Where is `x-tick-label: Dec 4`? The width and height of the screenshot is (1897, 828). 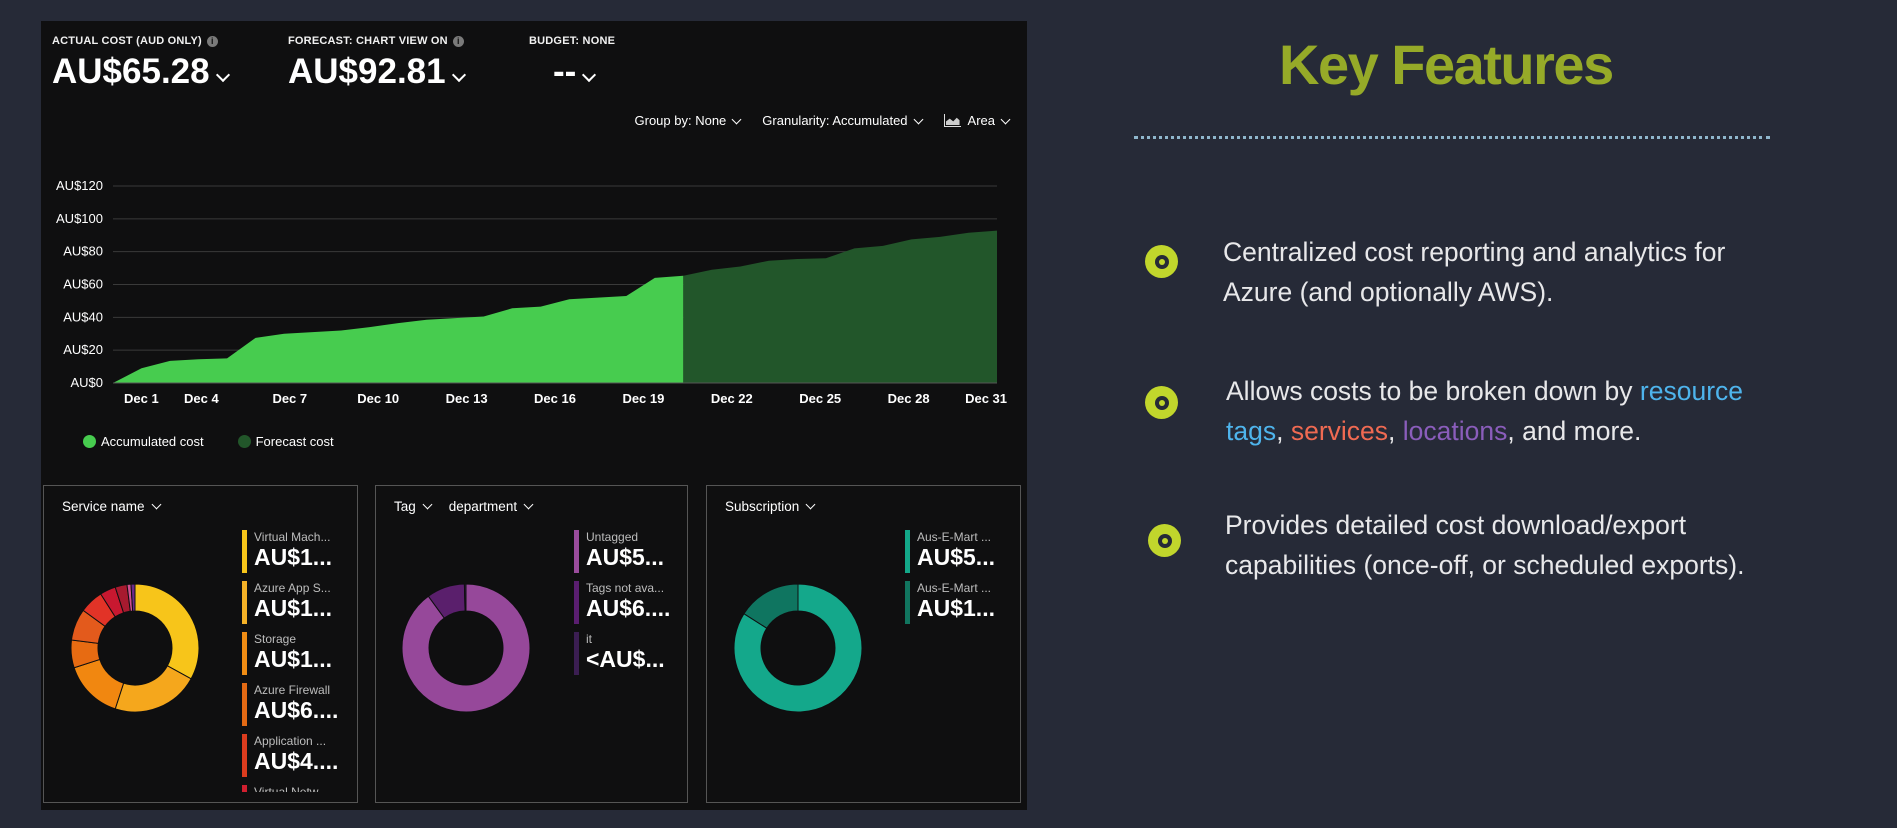
x-tick-label: Dec 4 is located at coordinates (201, 398).